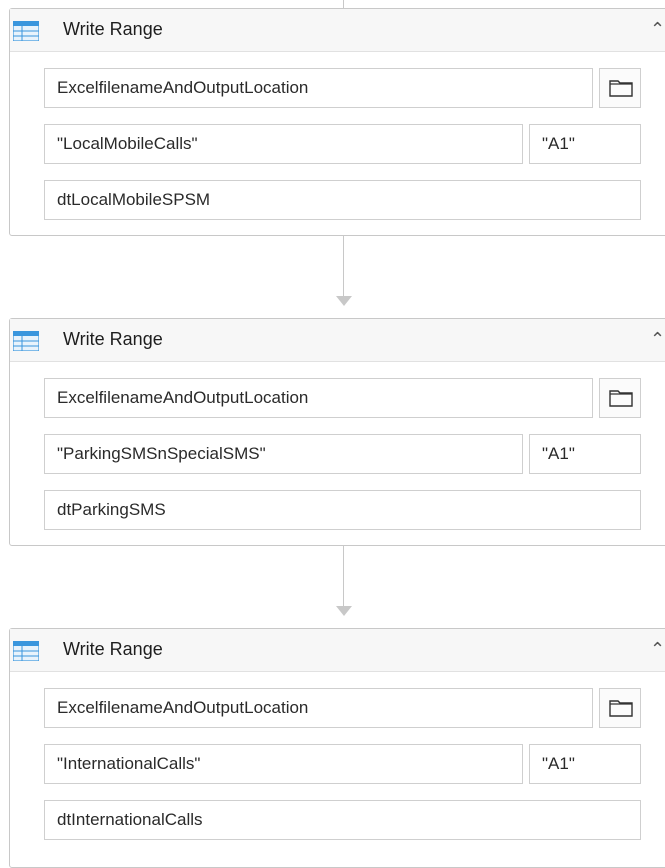  What do you see at coordinates (283, 144) in the screenshot?
I see `sheet-name-field: "LocalMobileCalls"` at bounding box center [283, 144].